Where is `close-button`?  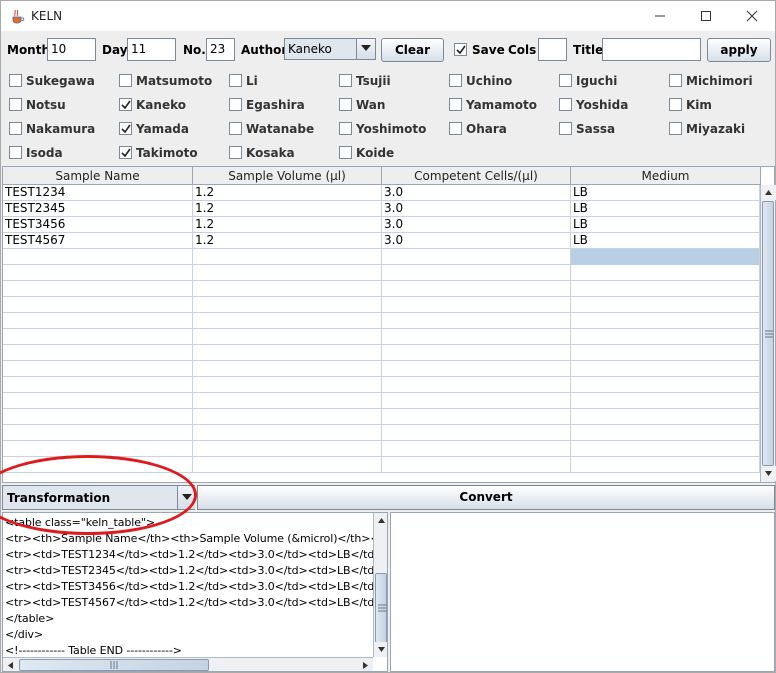
close-button is located at coordinates (752, 16).